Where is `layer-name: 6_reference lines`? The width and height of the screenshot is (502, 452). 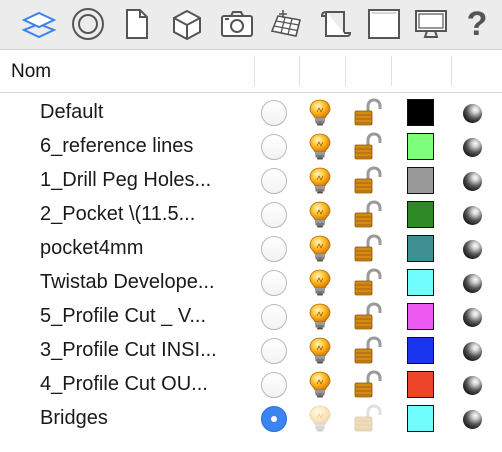
layer-name: 6_reference lines is located at coordinates (116, 146).